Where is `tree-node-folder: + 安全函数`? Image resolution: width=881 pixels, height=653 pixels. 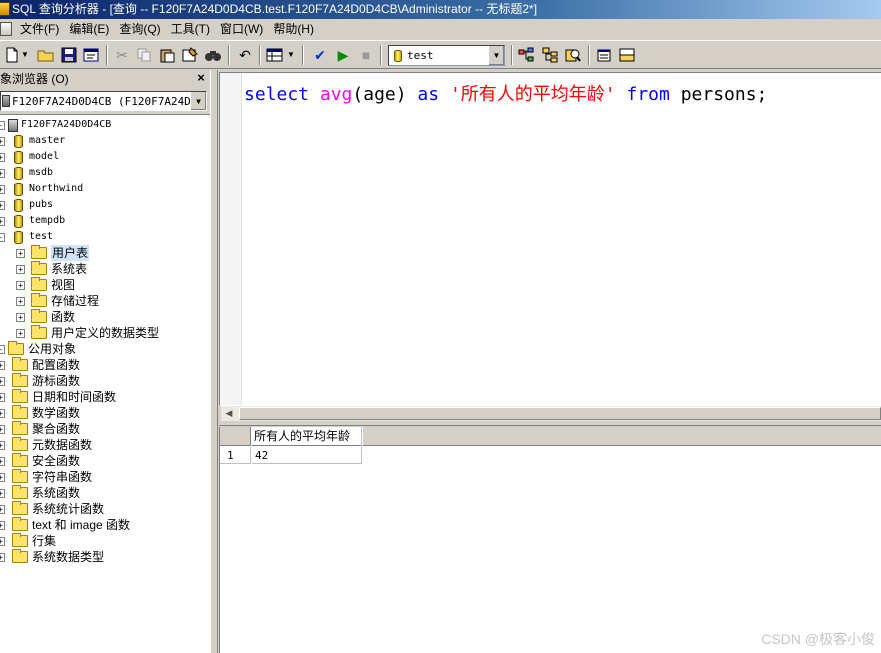 tree-node-folder: + 安全函数 is located at coordinates (40, 461).